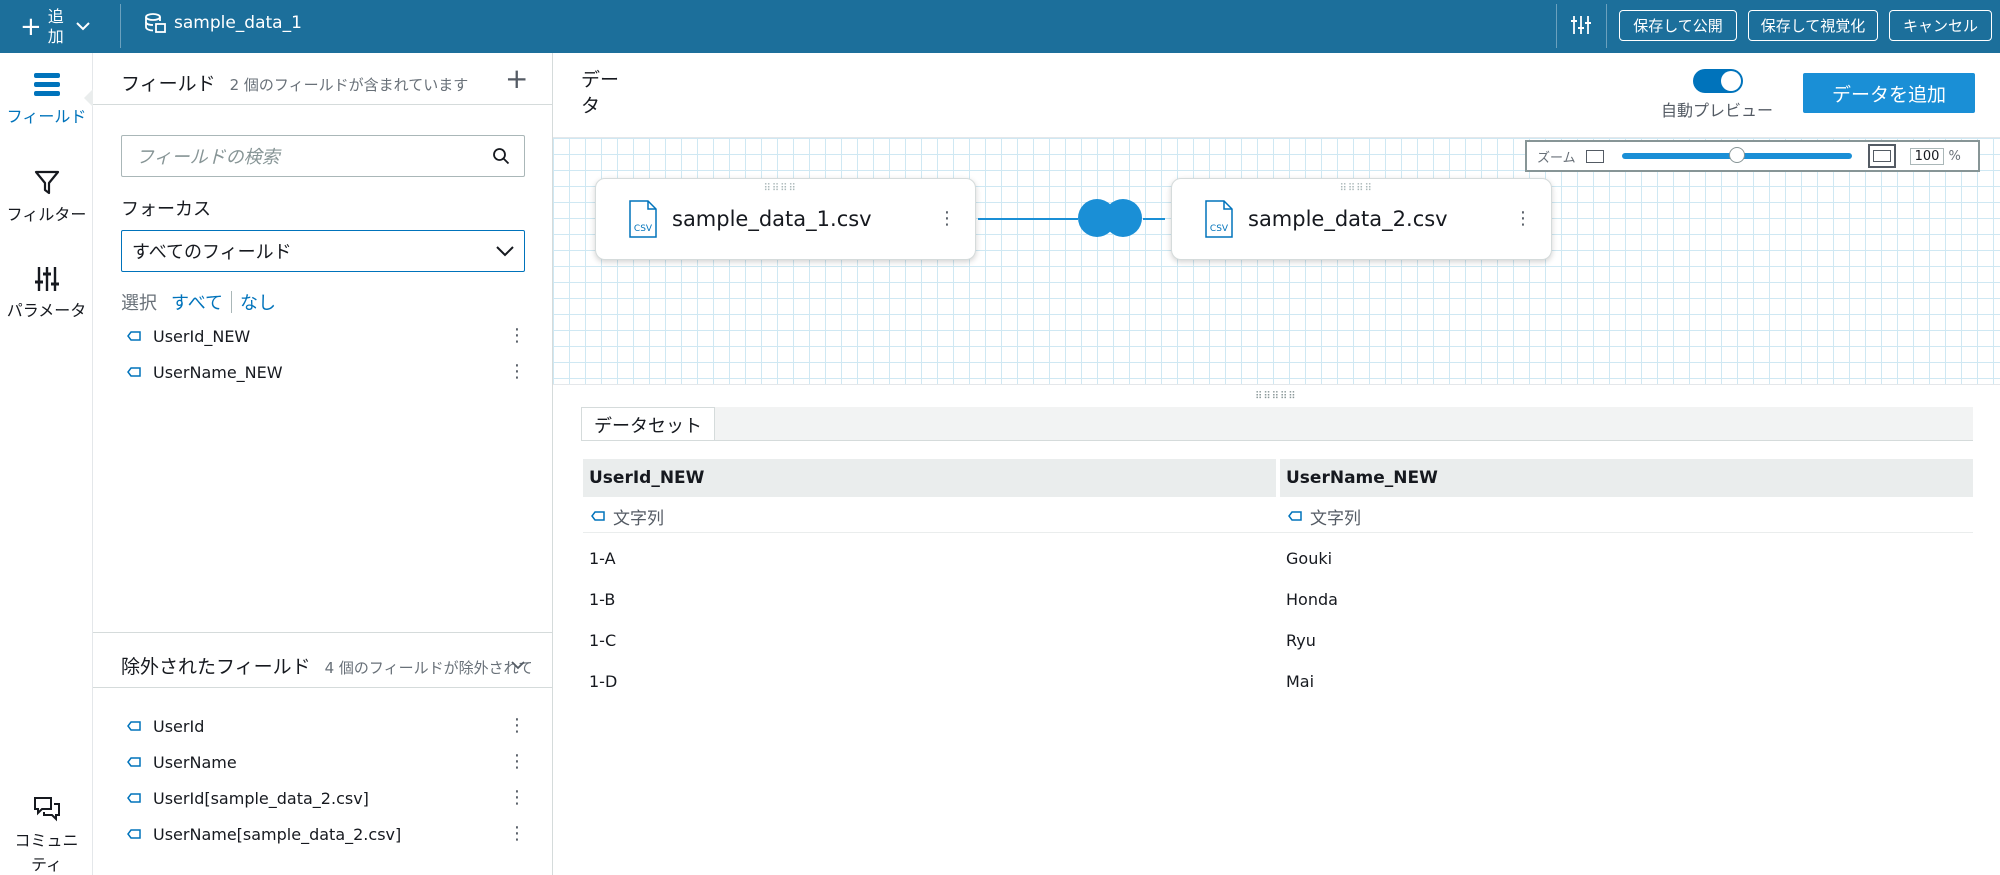 This screenshot has width=2000, height=875. What do you see at coordinates (258, 302) in the screenshot?
I see `select-none-link: なし` at bounding box center [258, 302].